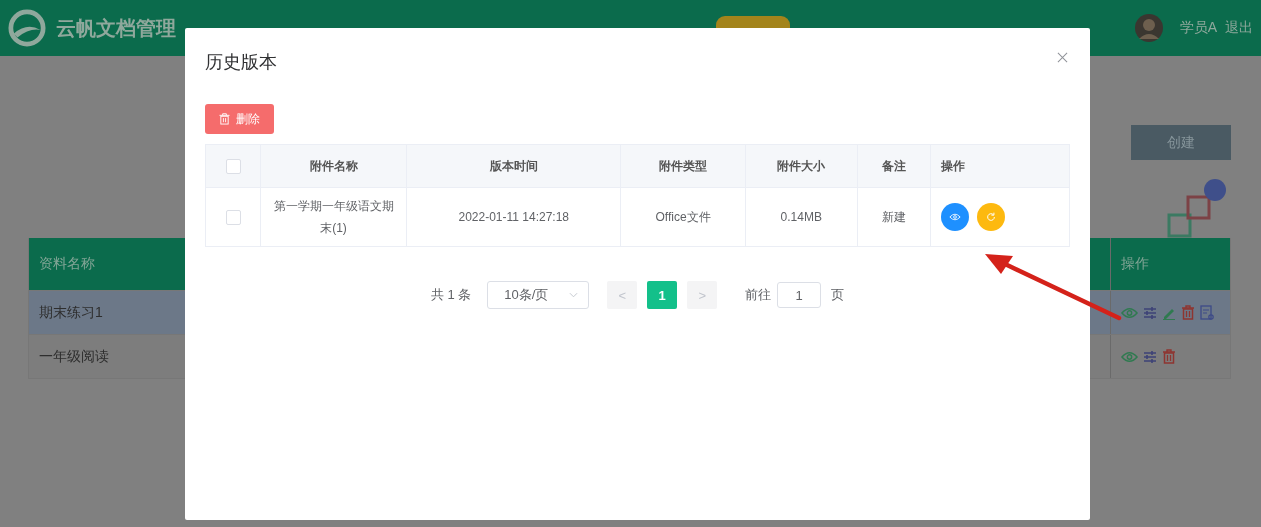 The height and width of the screenshot is (527, 1261). I want to click on column-header: 资料名称, so click(67, 263).